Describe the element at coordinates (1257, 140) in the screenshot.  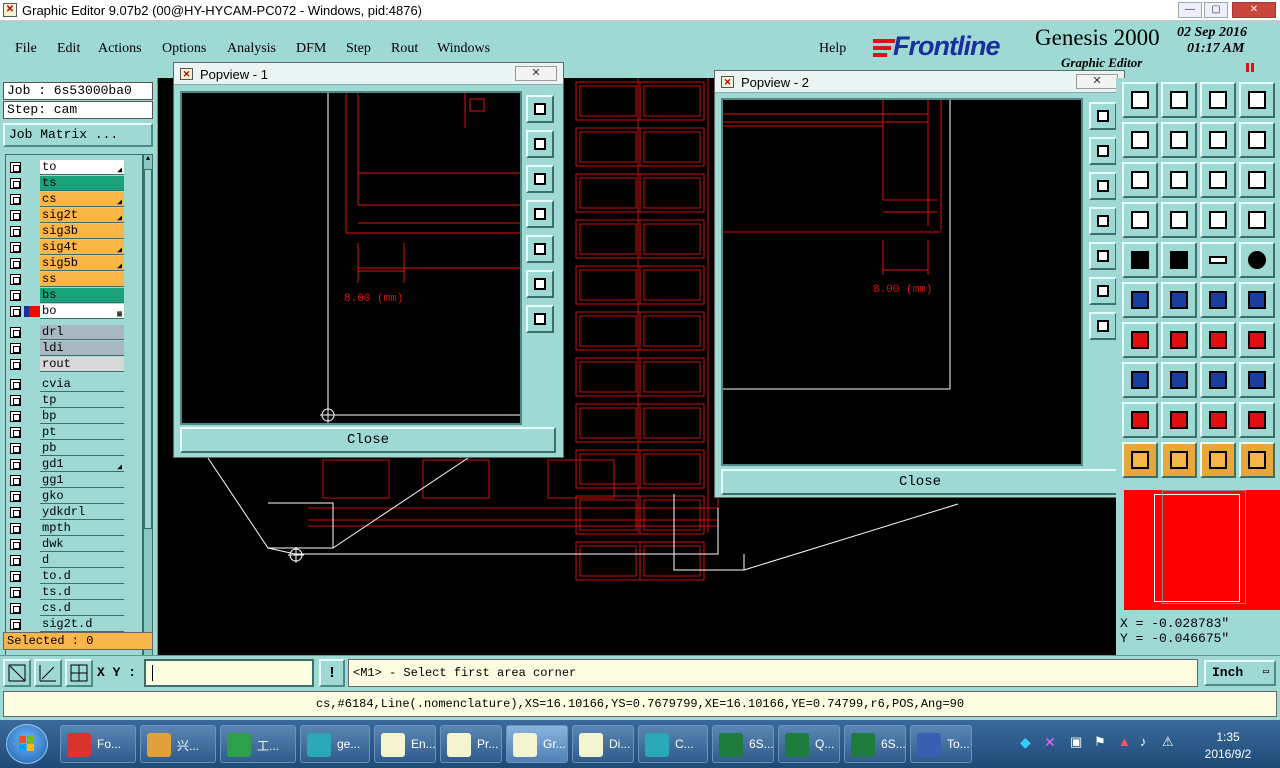
I see `step-icon` at that location.